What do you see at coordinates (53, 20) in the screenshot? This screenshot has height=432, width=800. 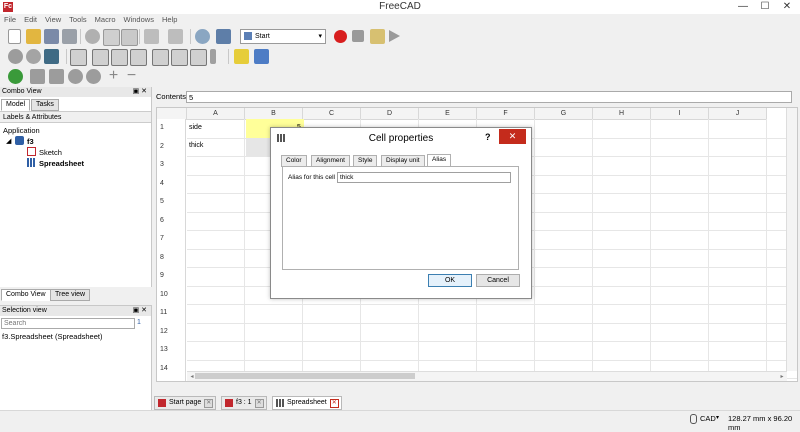 I see `menu-view: View` at bounding box center [53, 20].